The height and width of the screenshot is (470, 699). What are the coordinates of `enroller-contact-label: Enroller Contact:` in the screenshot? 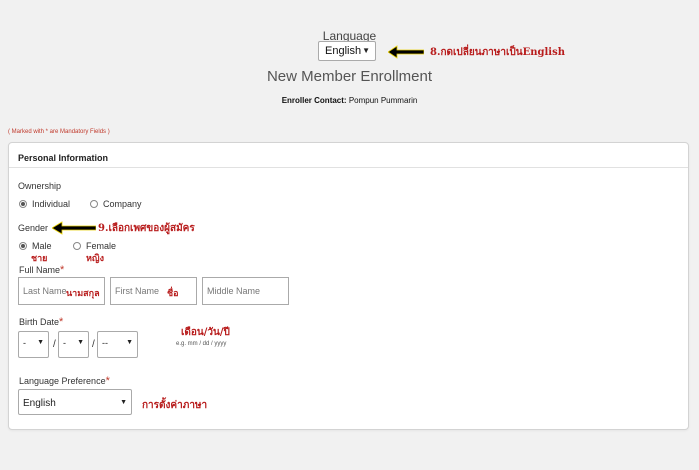 It's located at (314, 100).